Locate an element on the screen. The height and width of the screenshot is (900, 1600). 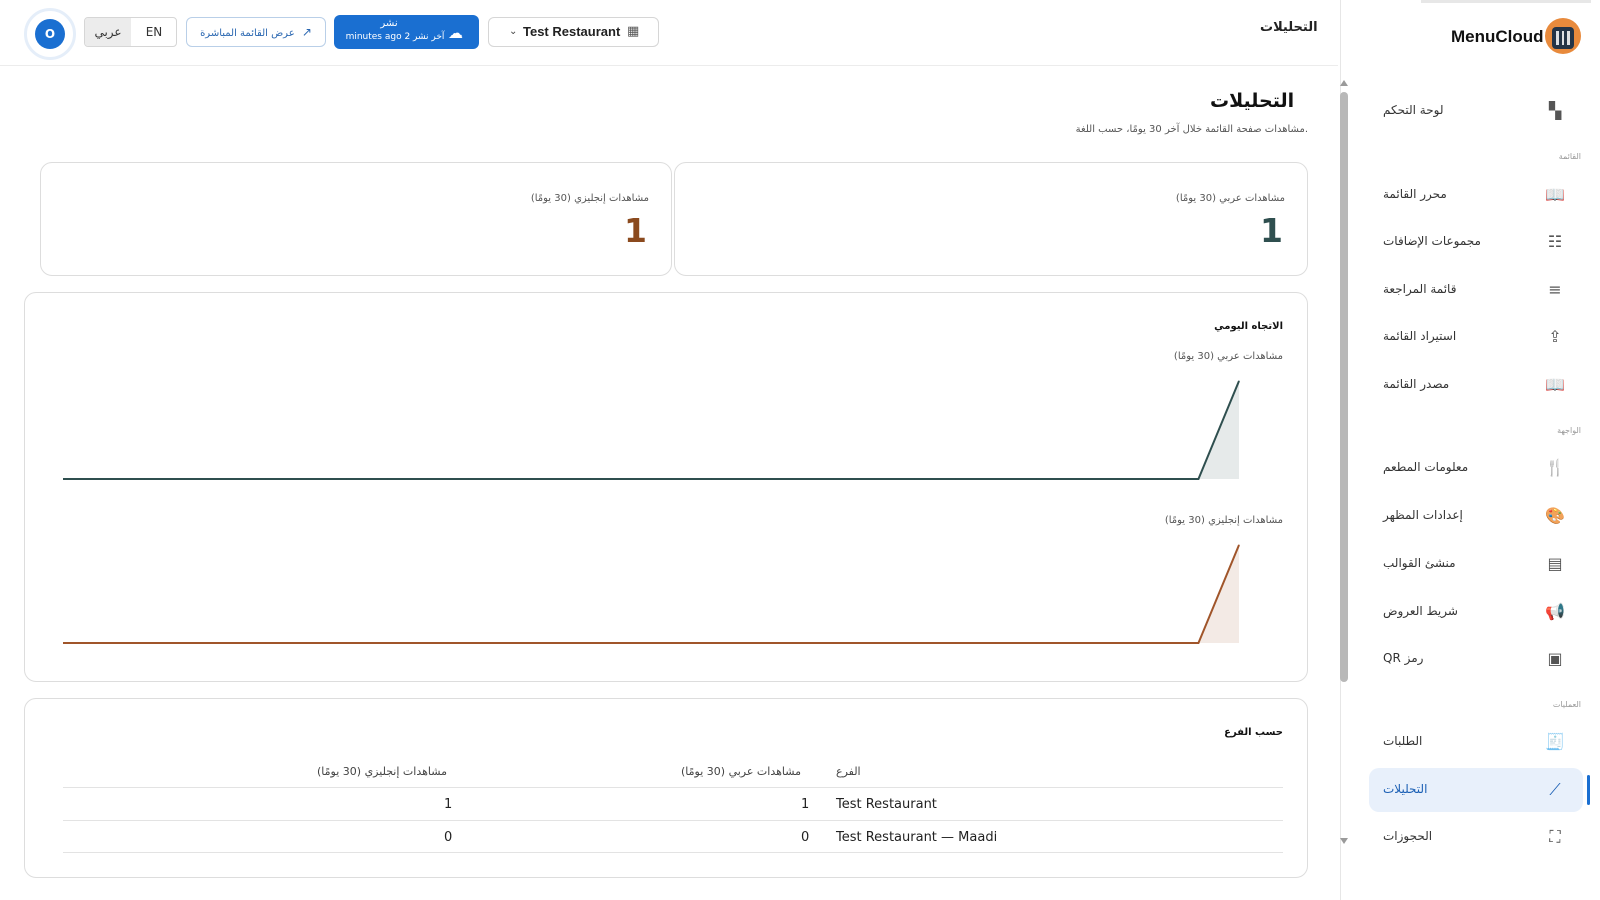
dashboard-icon: ▚ is located at coordinates (1555, 110).